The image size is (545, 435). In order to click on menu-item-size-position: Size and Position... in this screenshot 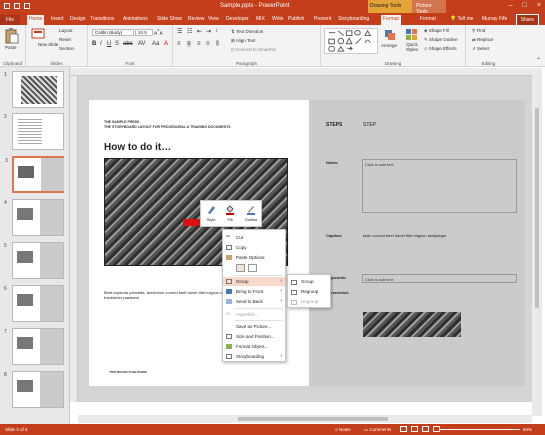, I will do `click(254, 336)`.